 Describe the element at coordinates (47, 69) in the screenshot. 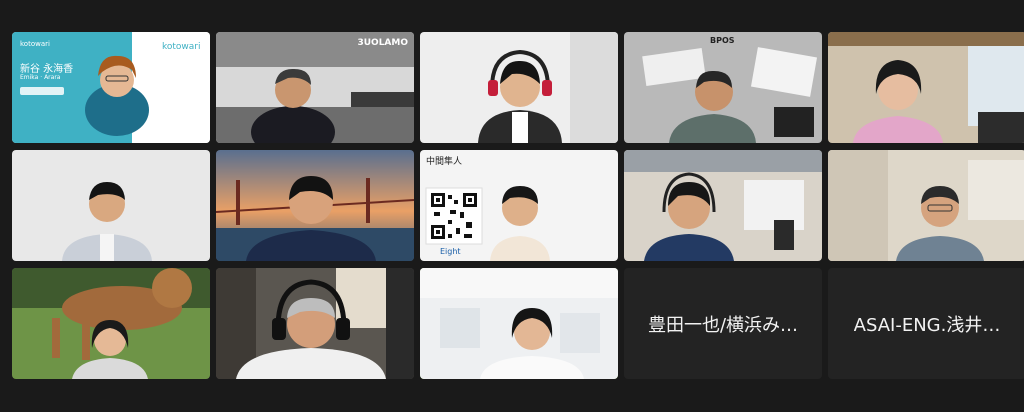

I see `background-name-text: 新谷 永海香` at that location.